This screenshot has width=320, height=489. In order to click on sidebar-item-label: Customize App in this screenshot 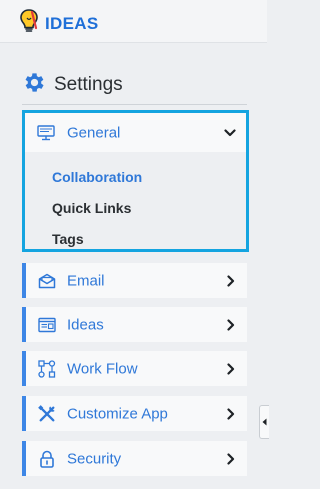, I will do `click(117, 413)`.